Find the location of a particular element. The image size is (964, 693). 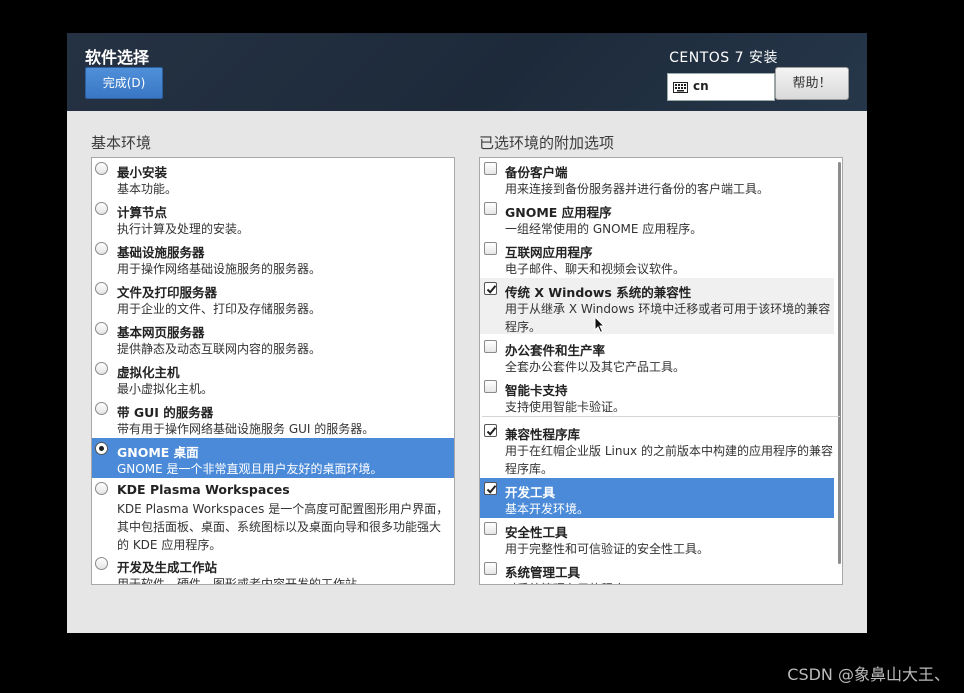

keyboard-layout-label: cn is located at coordinates (701, 86).